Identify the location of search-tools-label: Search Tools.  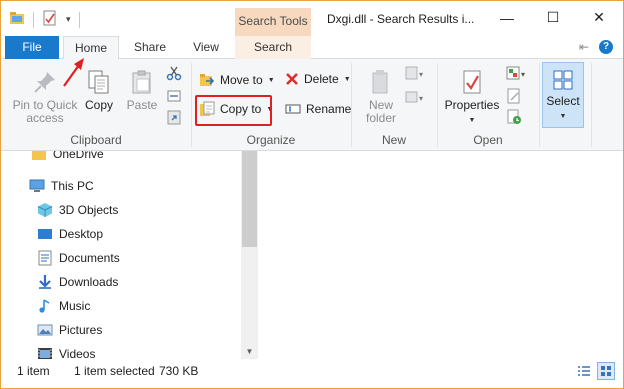
(273, 21).